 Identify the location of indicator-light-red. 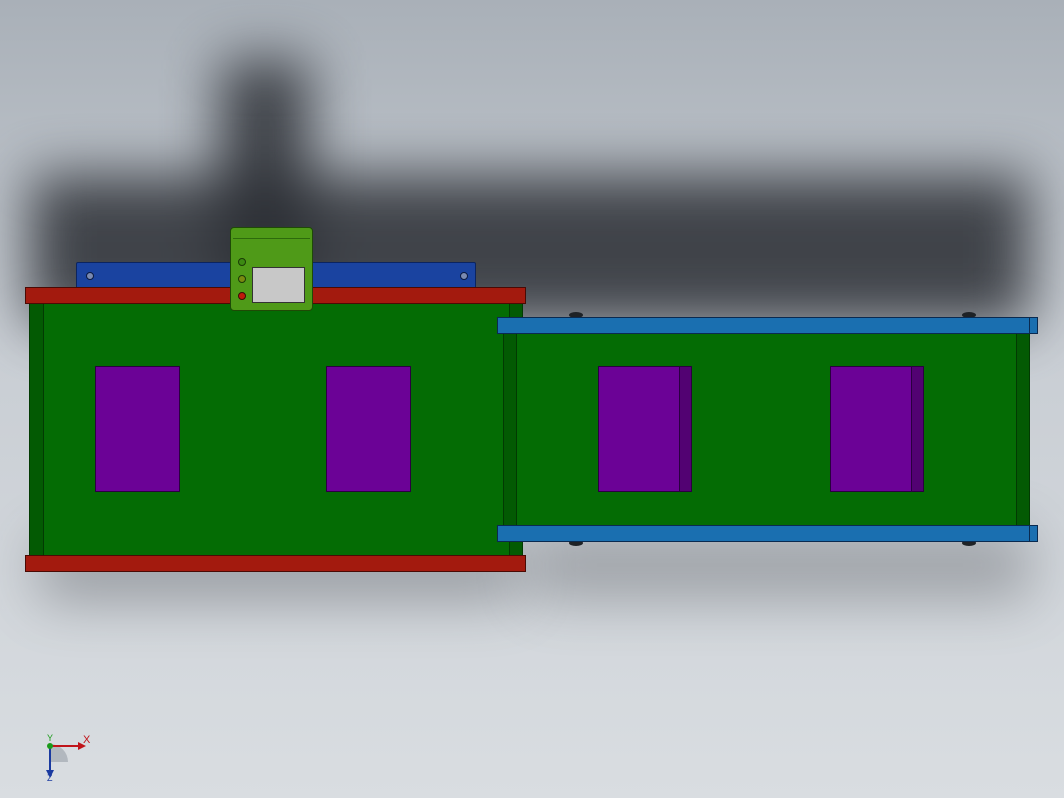
(242, 296).